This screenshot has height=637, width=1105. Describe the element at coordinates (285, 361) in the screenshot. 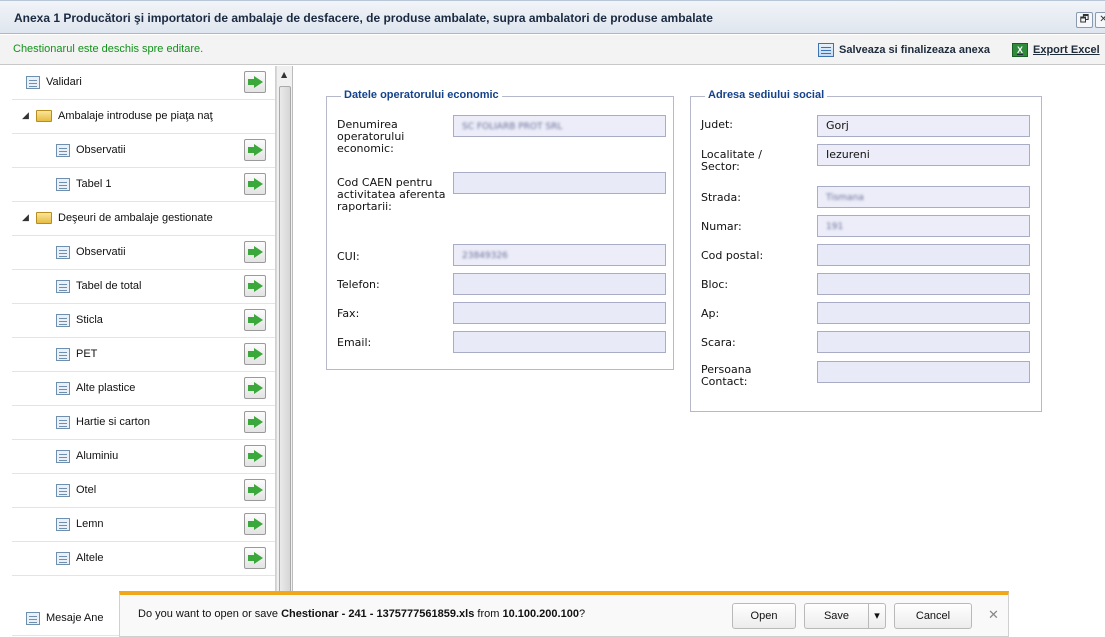

I see `scrollbar-thumb` at that location.